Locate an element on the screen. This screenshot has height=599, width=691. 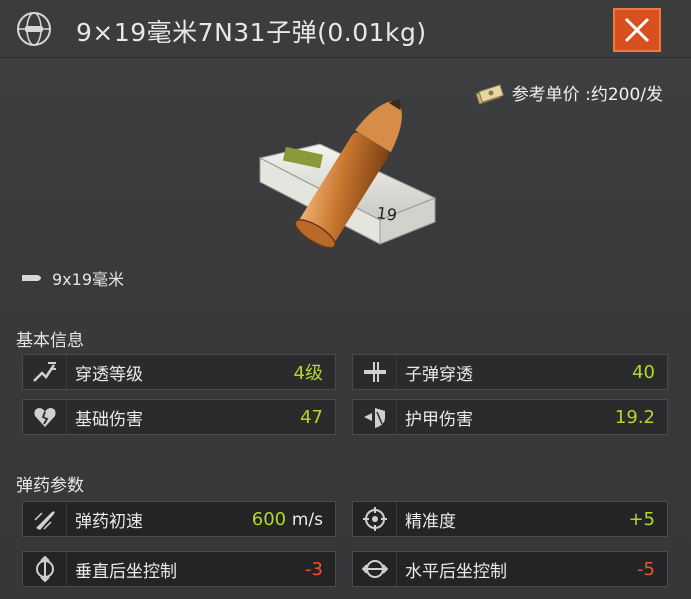
ammo-globe-icon is located at coordinates (34, 29).